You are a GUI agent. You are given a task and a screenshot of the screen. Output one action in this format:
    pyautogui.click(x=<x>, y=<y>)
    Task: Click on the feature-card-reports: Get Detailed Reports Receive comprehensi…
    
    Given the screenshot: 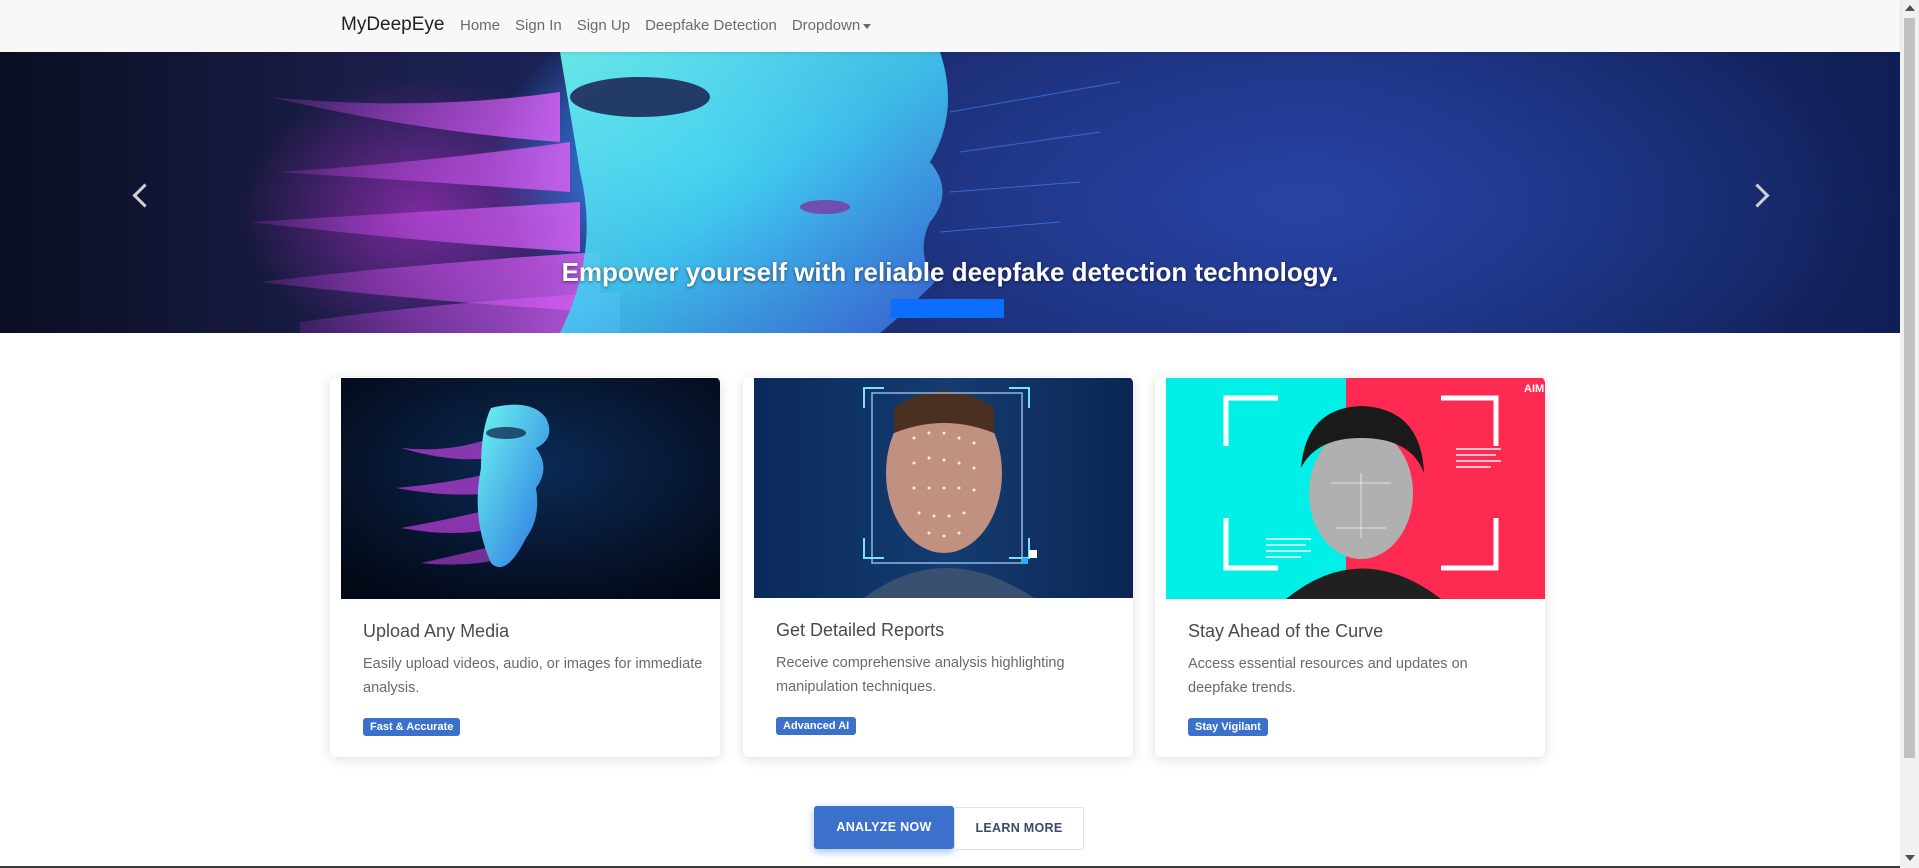 What is the action you would take?
    pyautogui.click(x=938, y=567)
    